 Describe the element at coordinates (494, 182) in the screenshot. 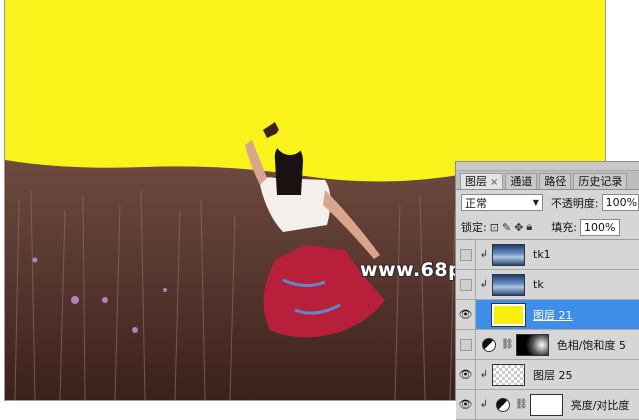

I see `close-icon: ×` at that location.